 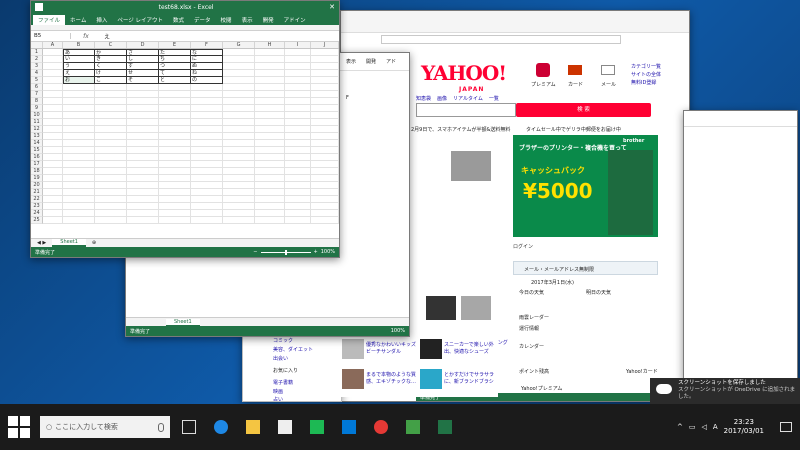 What do you see at coordinates (175, 52) in the screenshot?
I see `grid-cell: た` at bounding box center [175, 52].